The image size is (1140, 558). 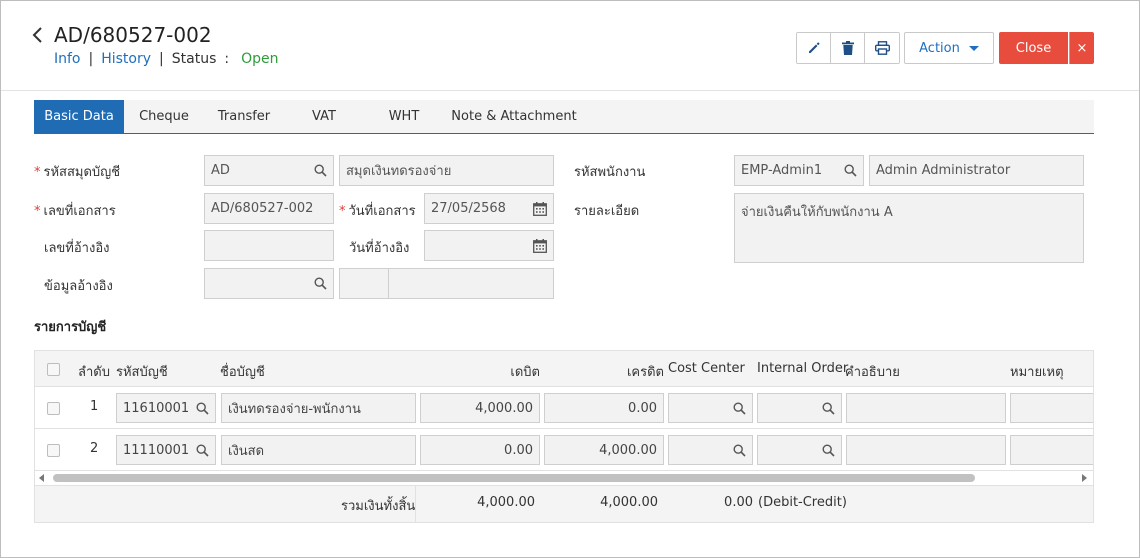 I want to click on journal-code-field: AD, so click(x=269, y=170).